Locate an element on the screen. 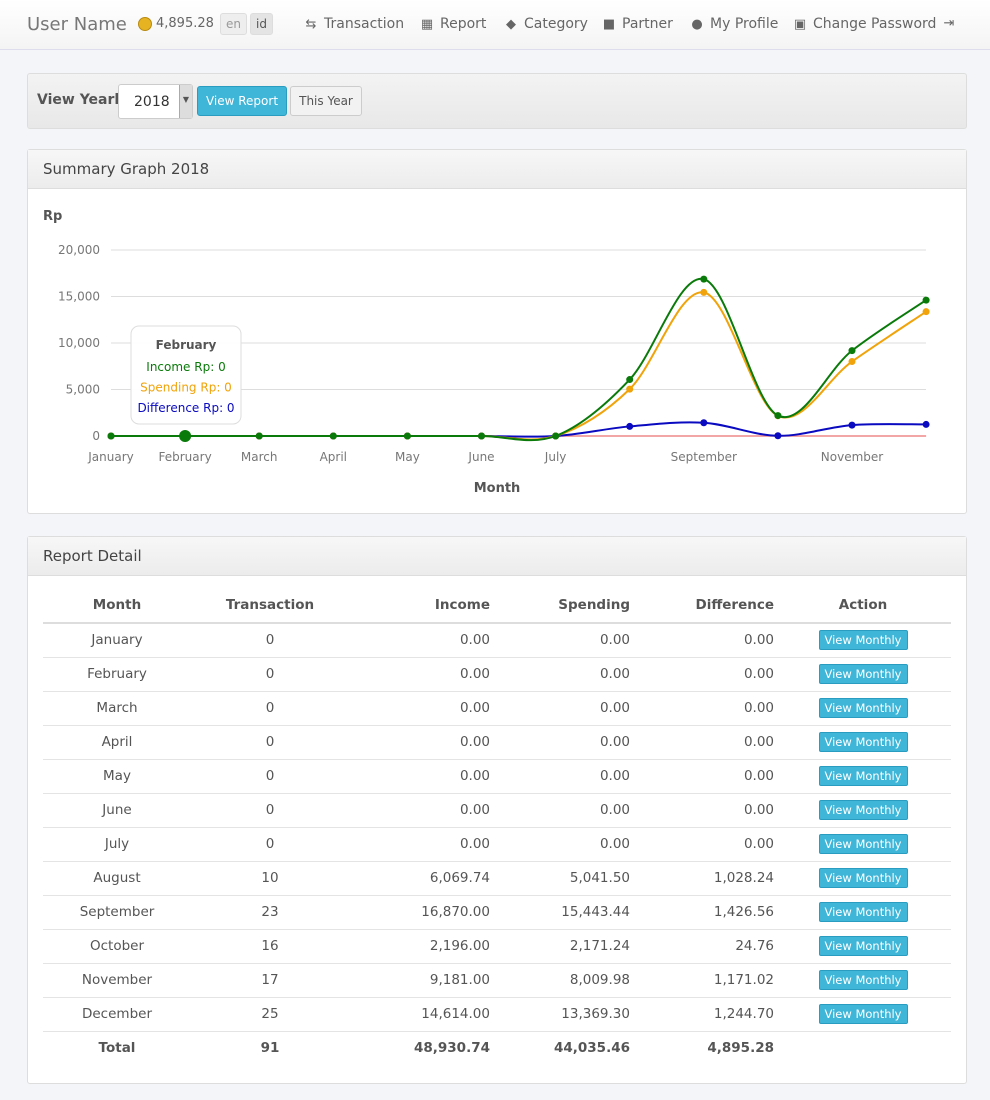 This screenshot has height=1100, width=990. panel-title: Summary Graph 2018 is located at coordinates (497, 169).